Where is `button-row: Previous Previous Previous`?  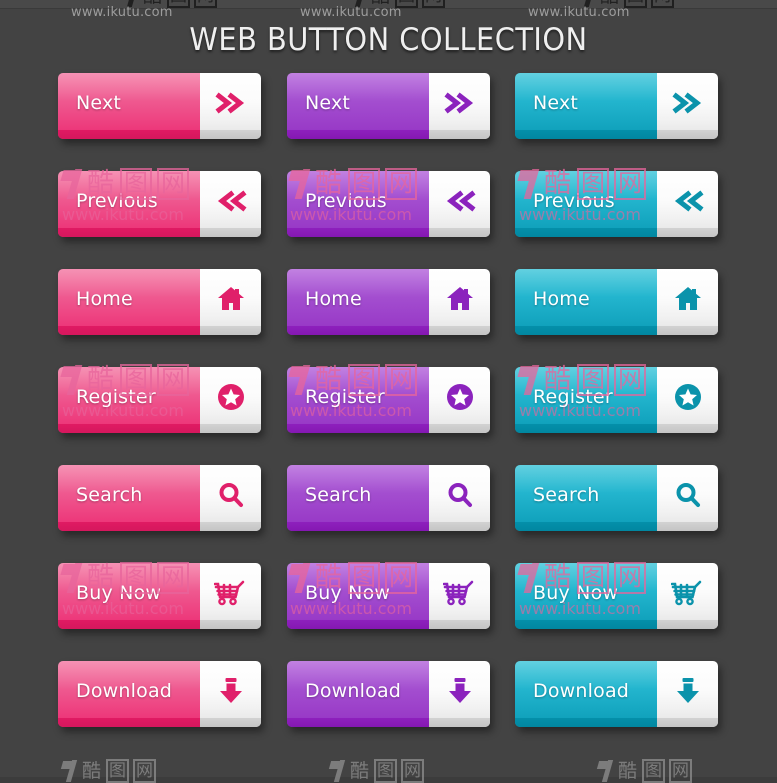 button-row: Previous Previous Previous is located at coordinates (388, 220).